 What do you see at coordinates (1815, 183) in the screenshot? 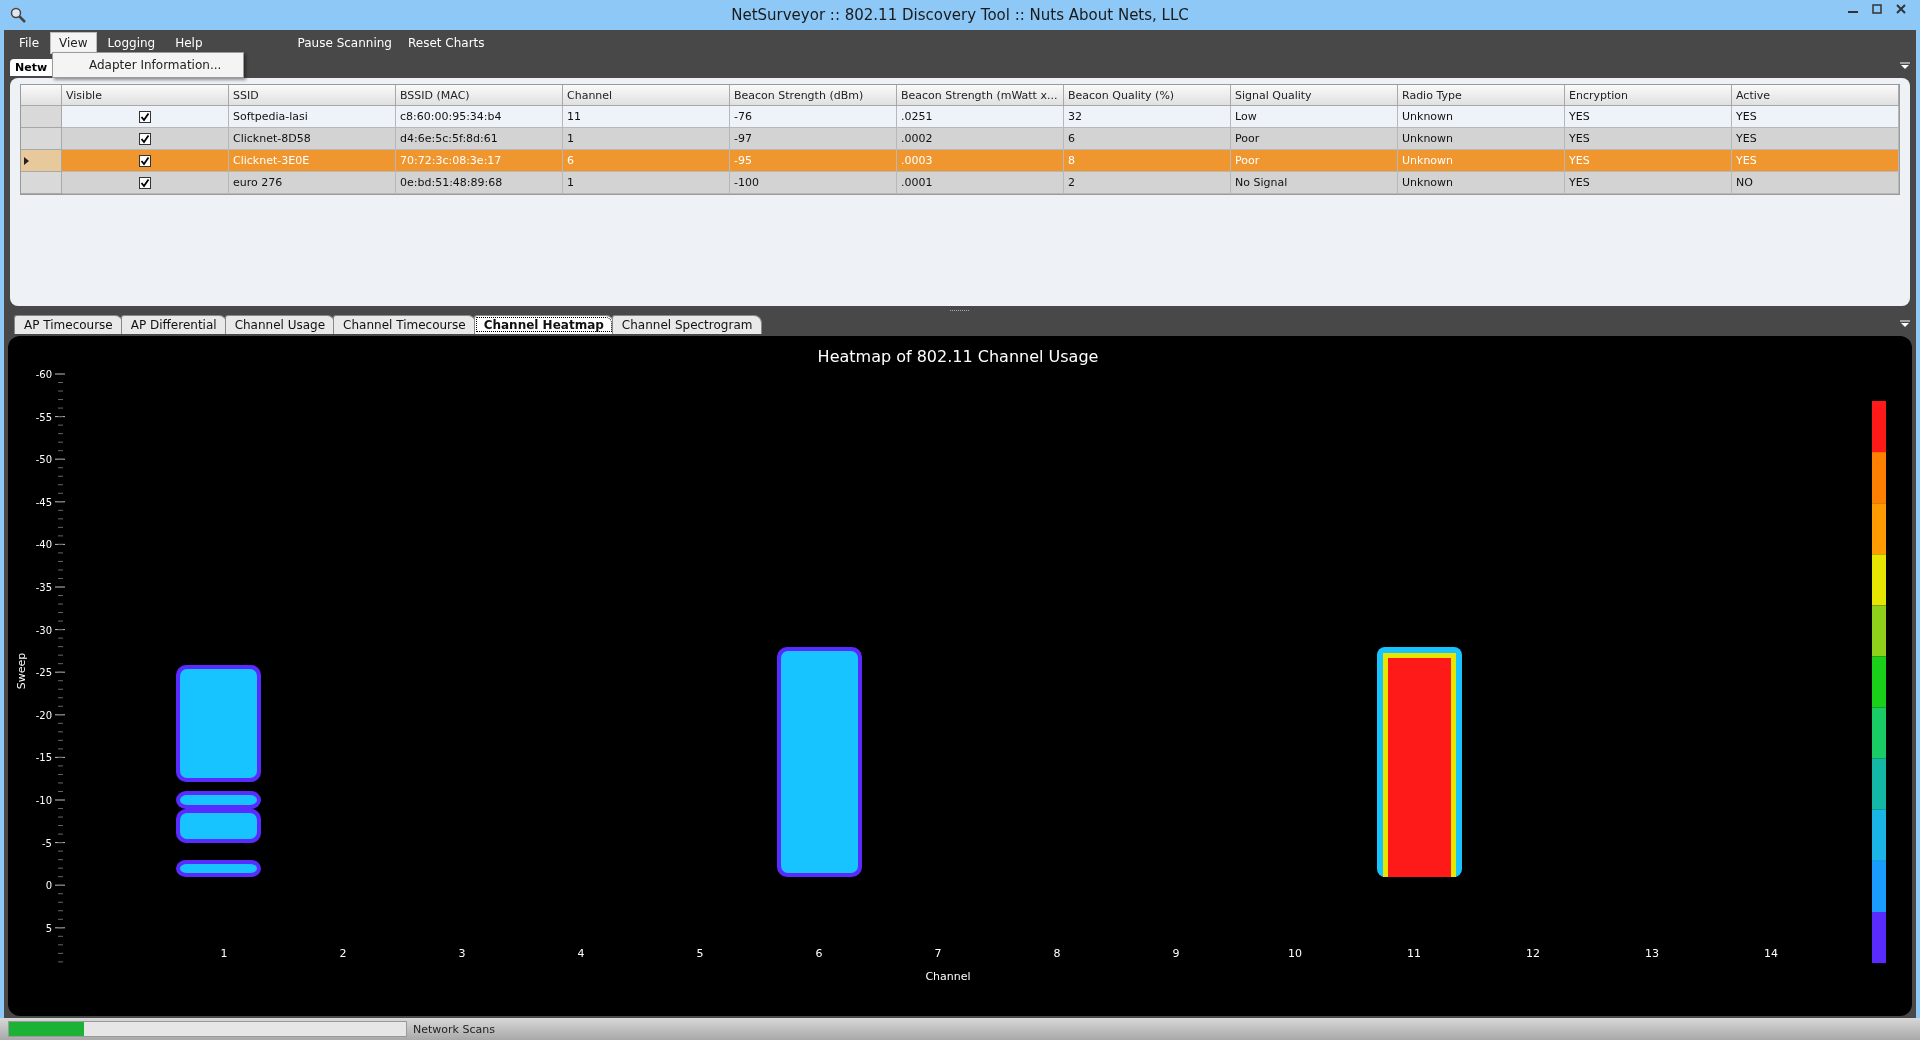
I see `table-cell: NO` at bounding box center [1815, 183].